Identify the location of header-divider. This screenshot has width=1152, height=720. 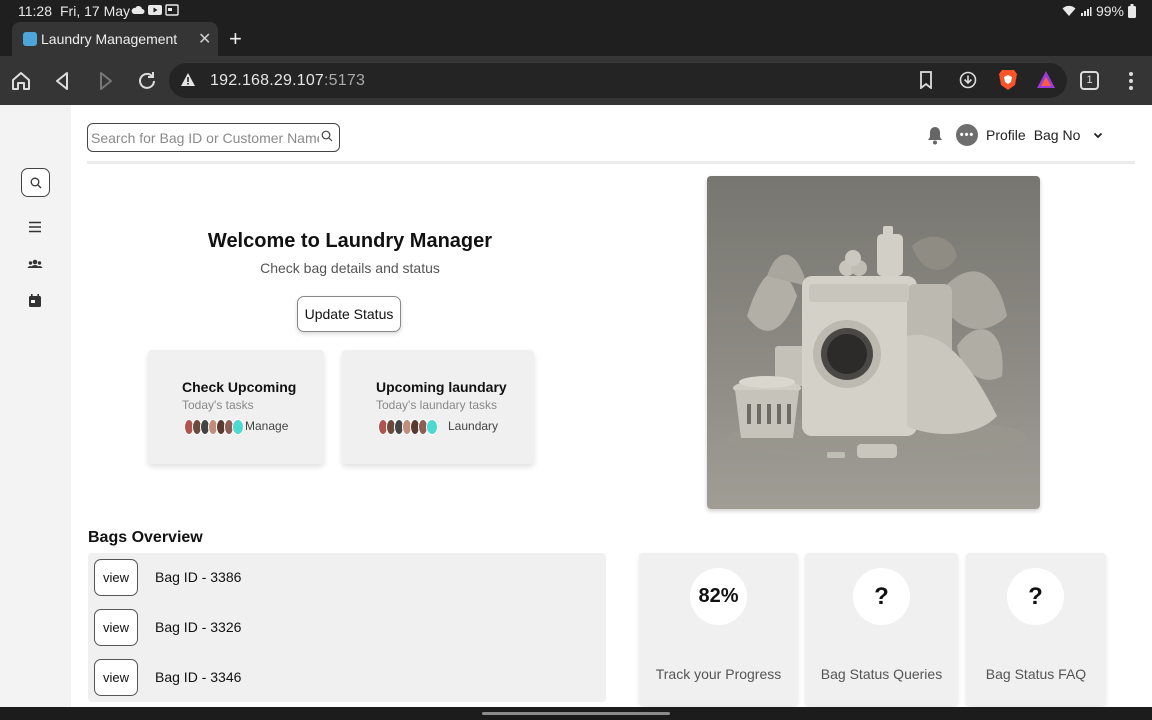
(611, 162).